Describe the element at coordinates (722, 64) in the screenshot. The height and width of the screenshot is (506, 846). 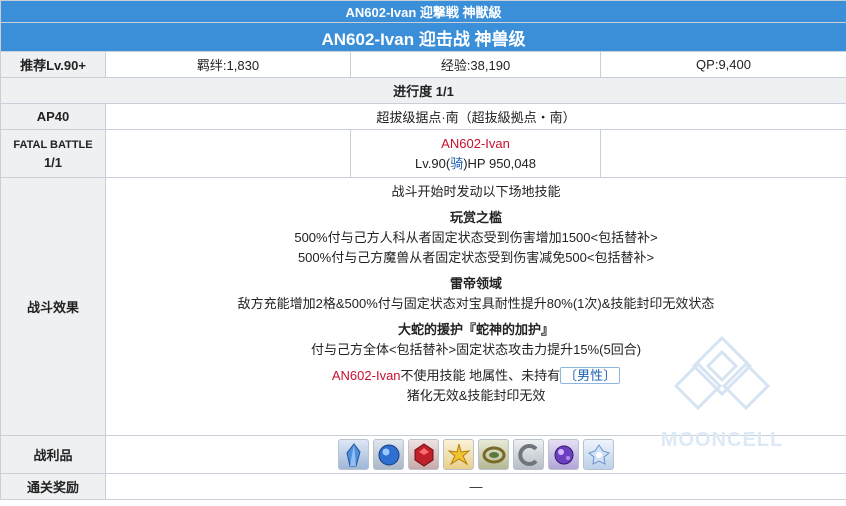
I see `qp-value: QP:9,400` at that location.